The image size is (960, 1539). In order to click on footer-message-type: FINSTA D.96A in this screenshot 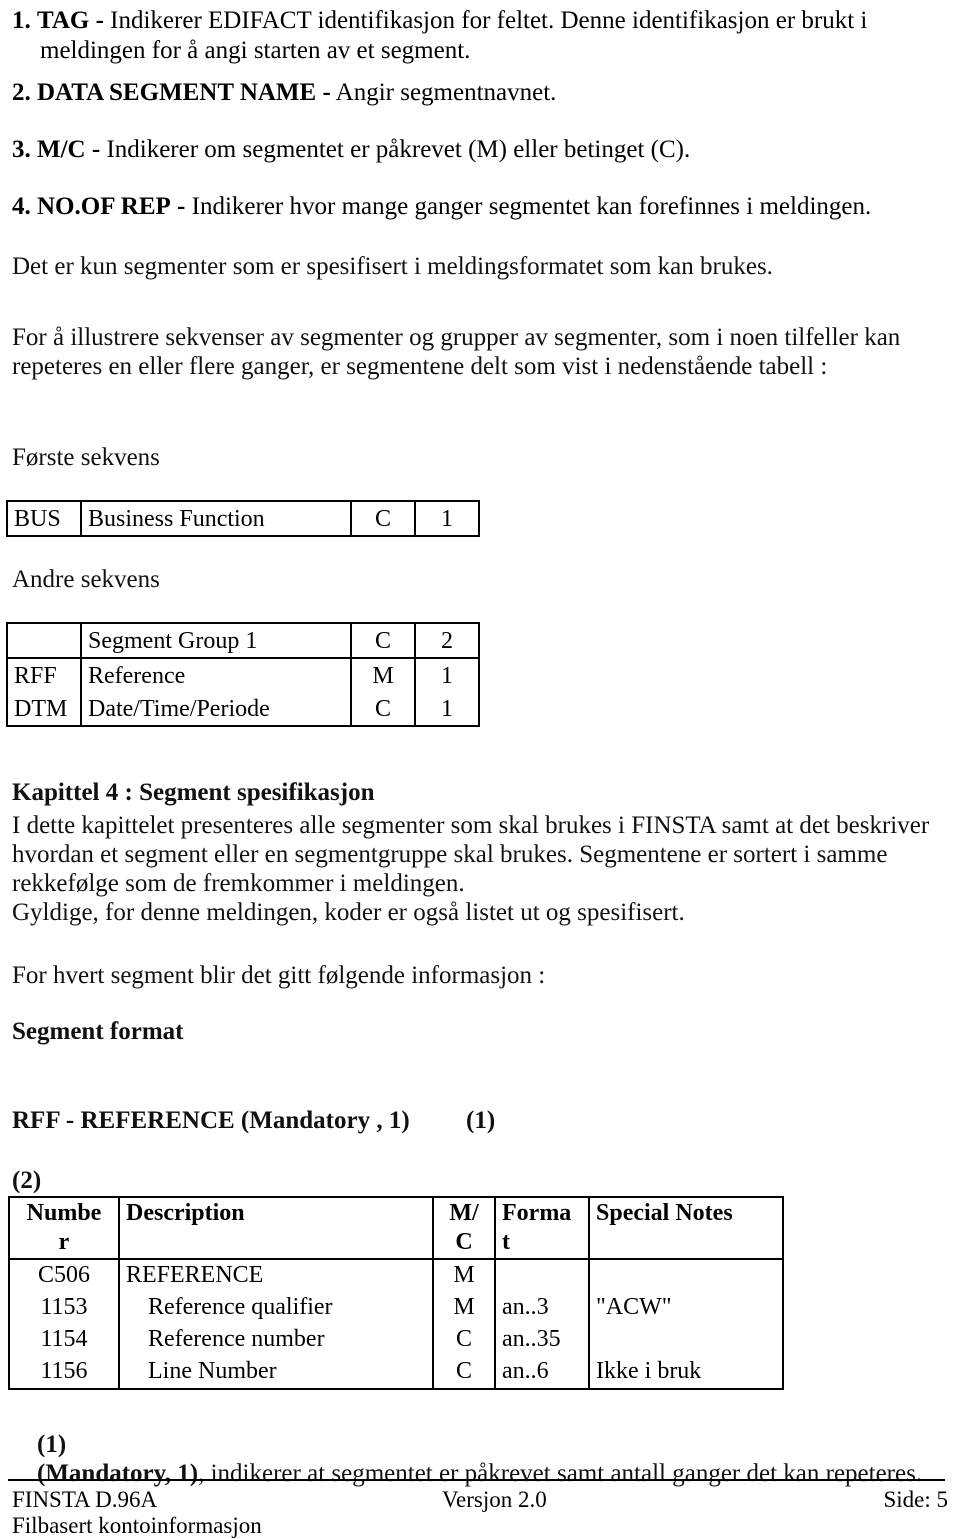, I will do `click(85, 1499)`.